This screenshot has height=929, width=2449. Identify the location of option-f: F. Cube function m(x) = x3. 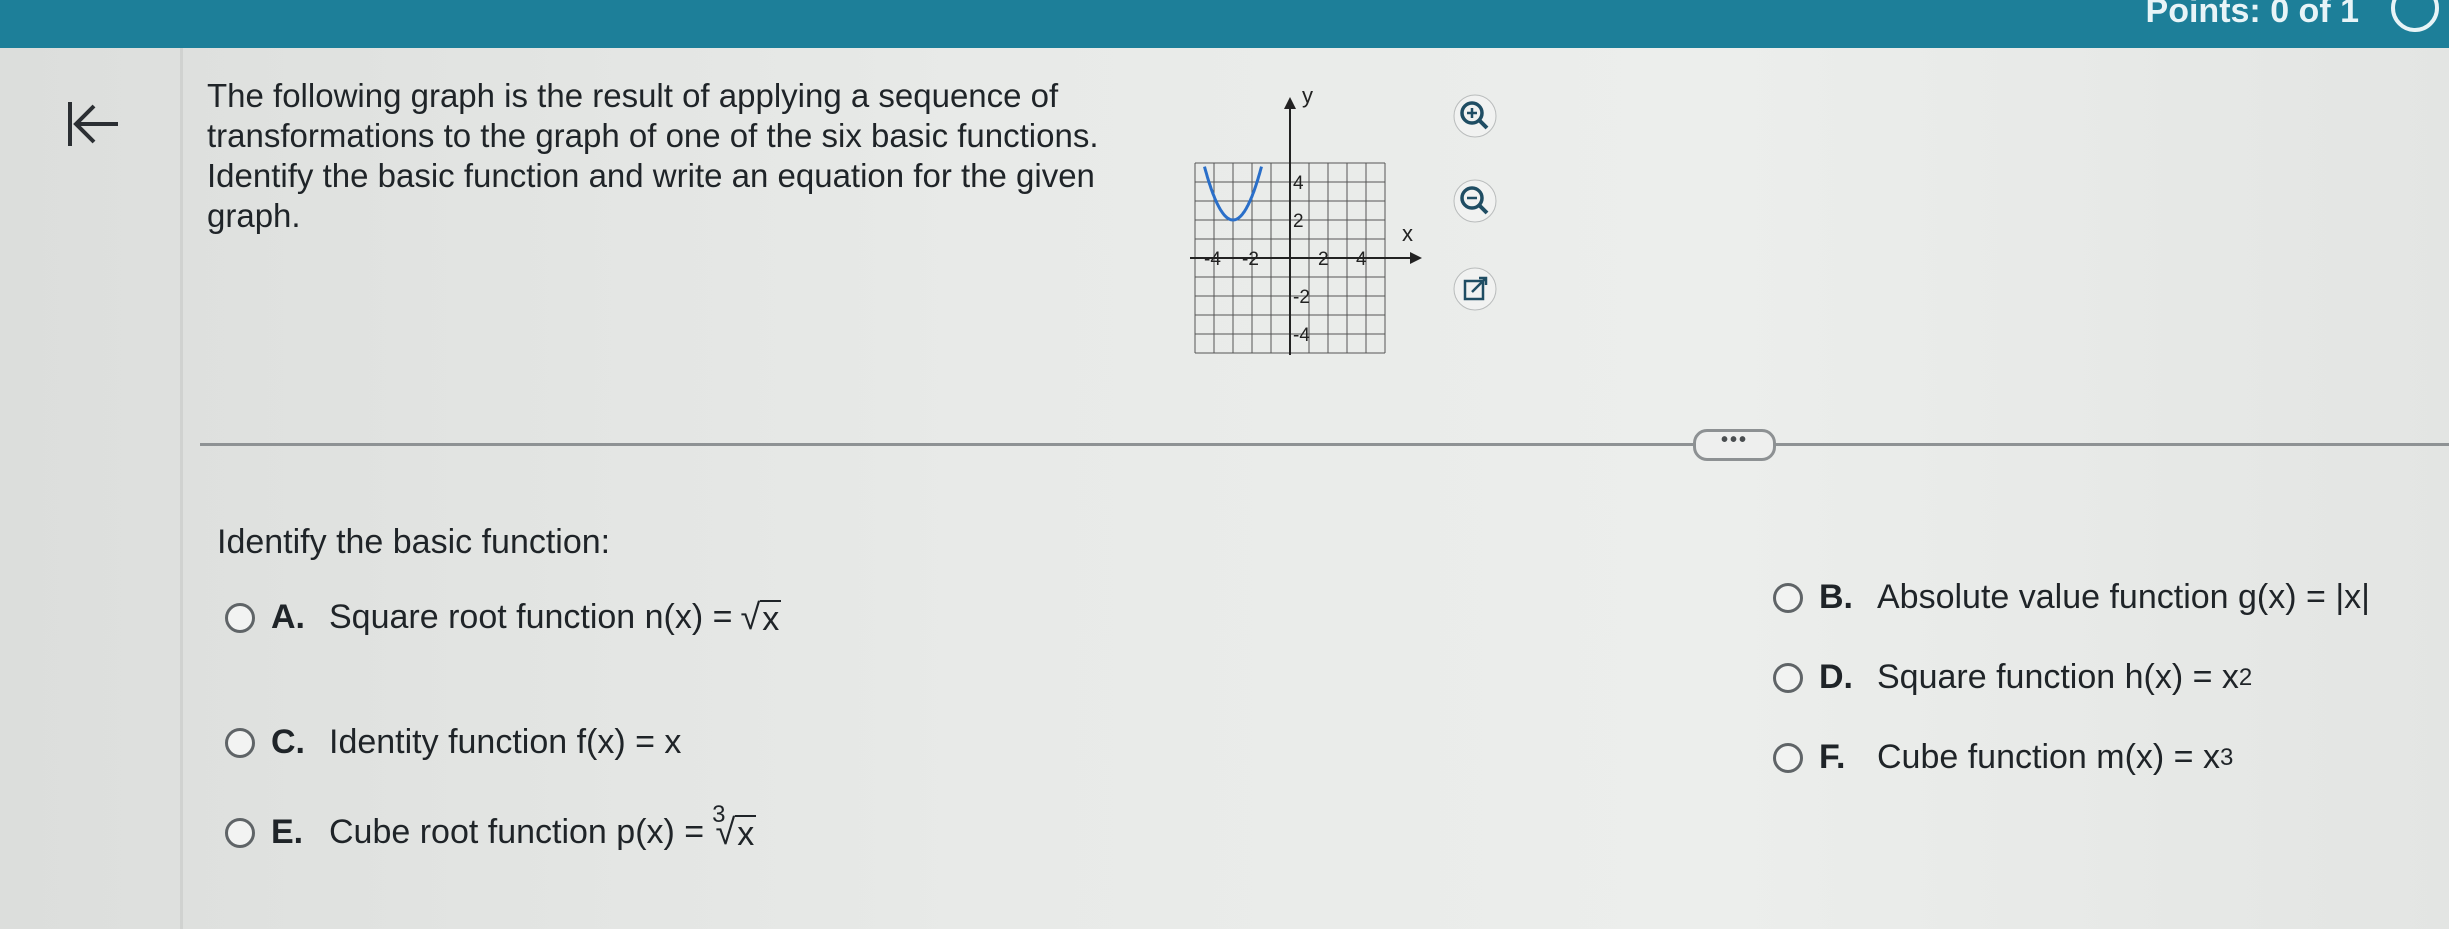
(2003, 757).